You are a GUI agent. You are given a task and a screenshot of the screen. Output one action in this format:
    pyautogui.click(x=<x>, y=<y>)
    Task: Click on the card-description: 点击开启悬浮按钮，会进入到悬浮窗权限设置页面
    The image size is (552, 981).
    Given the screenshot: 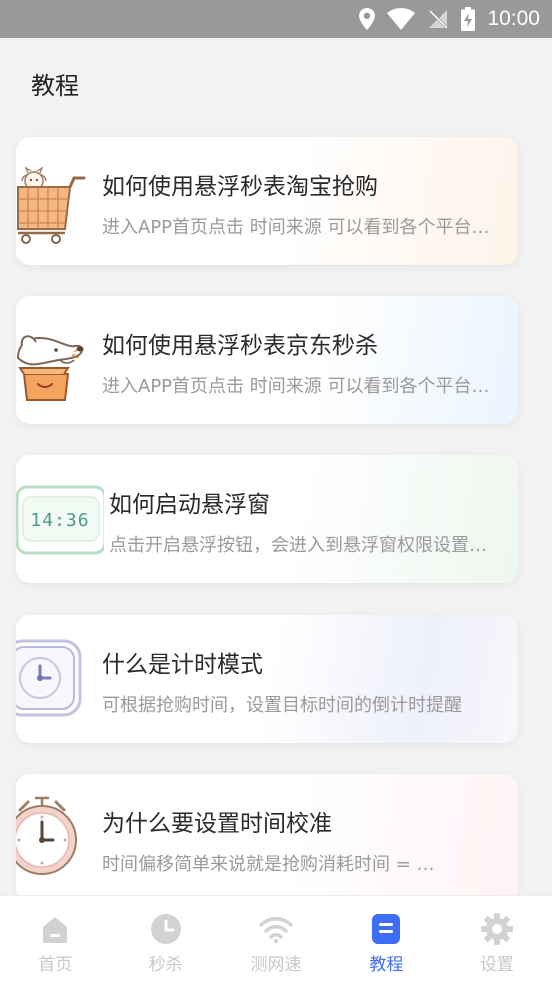 What is the action you would take?
    pyautogui.click(x=306, y=545)
    